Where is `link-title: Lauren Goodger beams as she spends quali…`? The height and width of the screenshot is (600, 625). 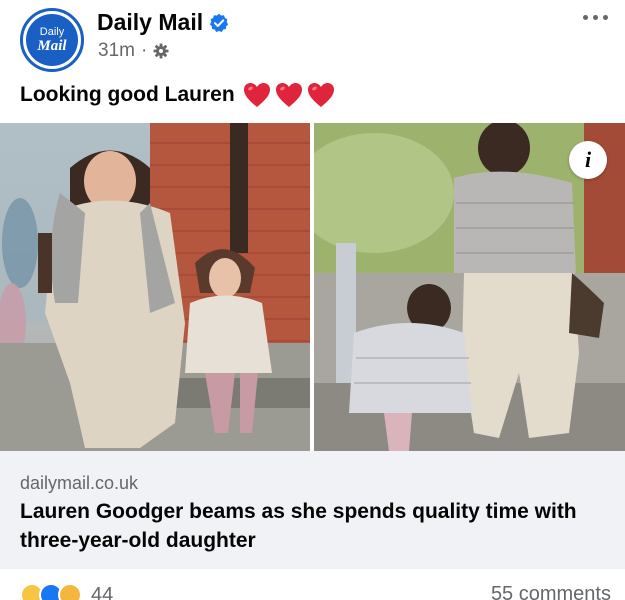
link-title: Lauren Goodger beams as she spends quali… is located at coordinates (315, 526).